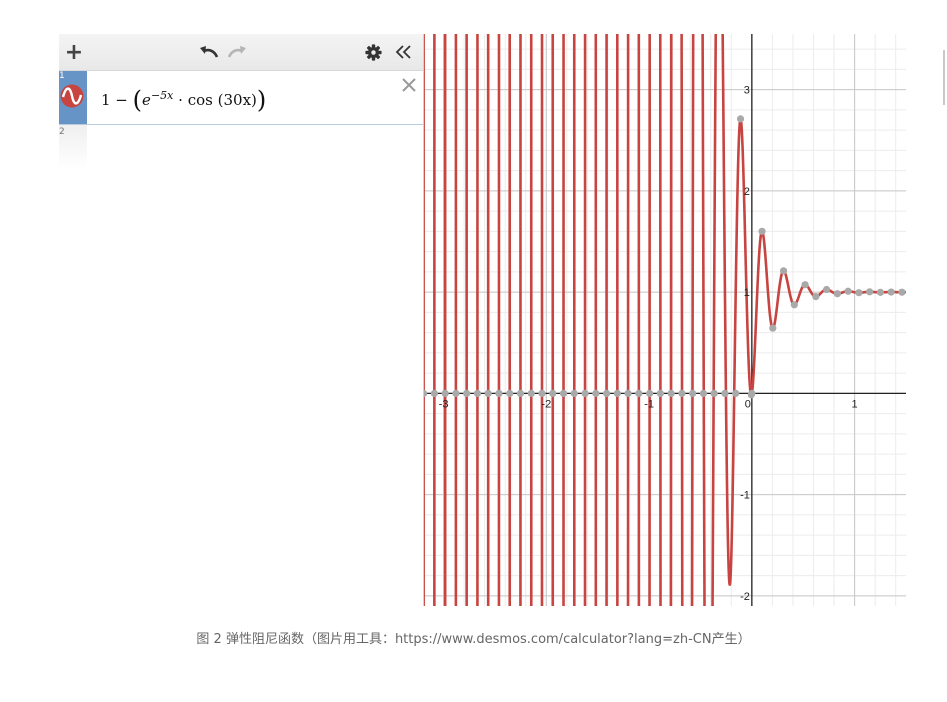 This screenshot has width=947, height=702. I want to click on formula-argument: (30x), so click(237, 100).